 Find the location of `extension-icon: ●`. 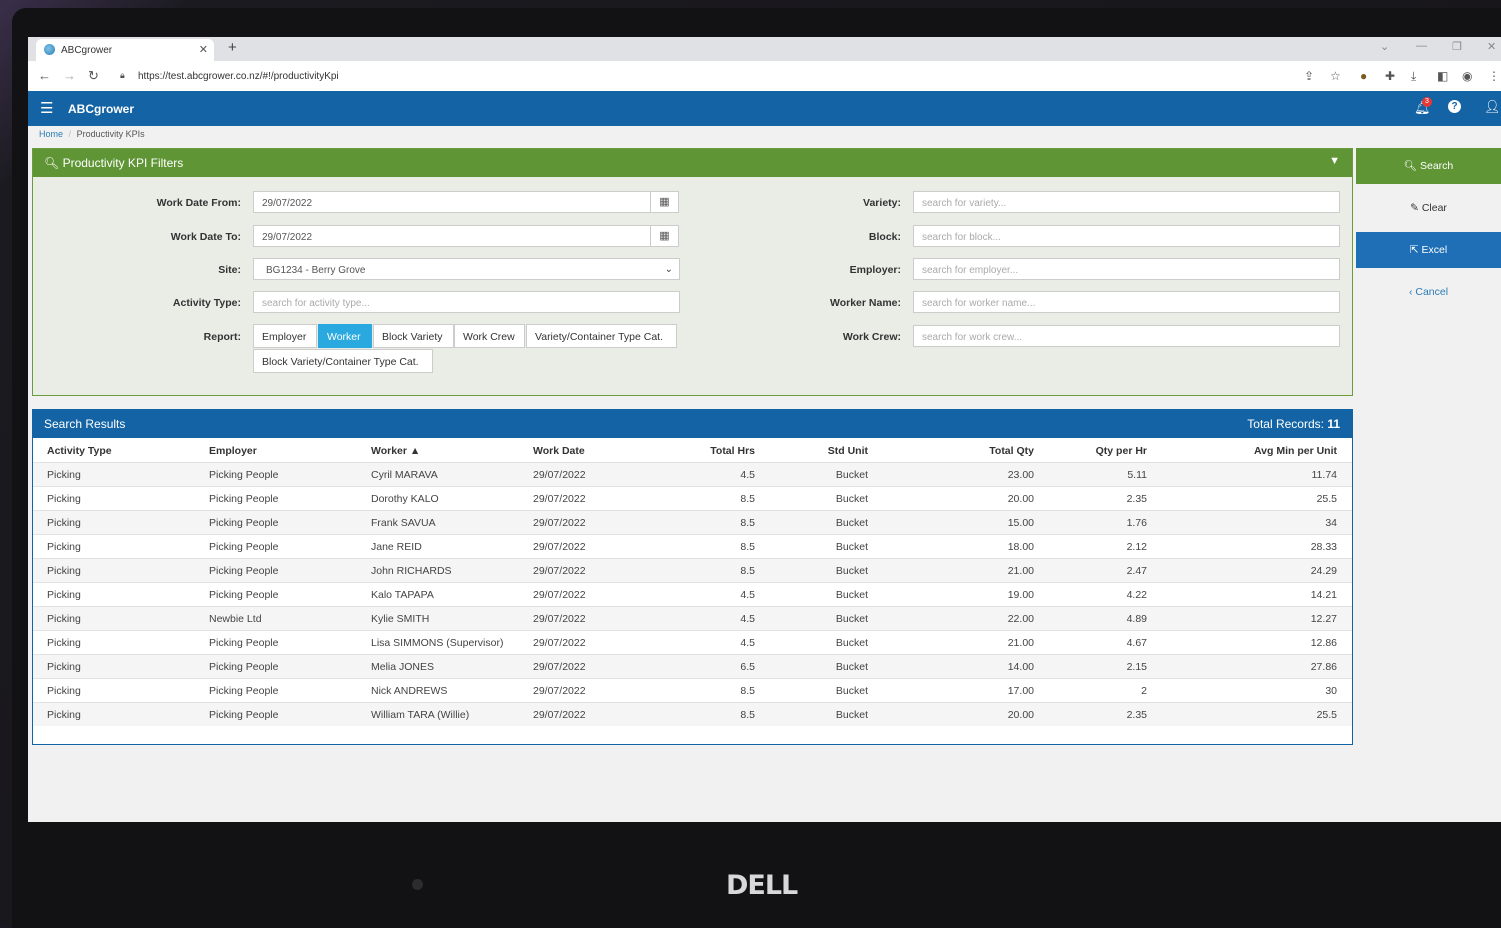

extension-icon: ● is located at coordinates (1363, 76).